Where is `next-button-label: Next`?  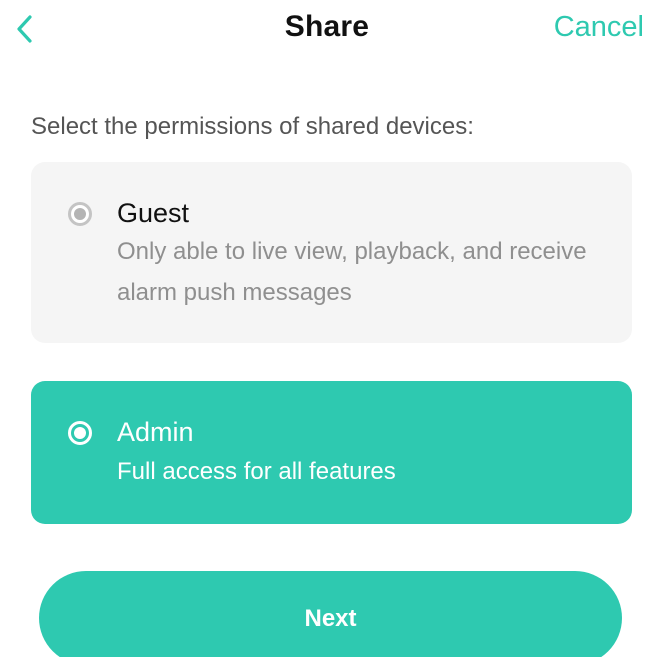 next-button-label: Next is located at coordinates (330, 618).